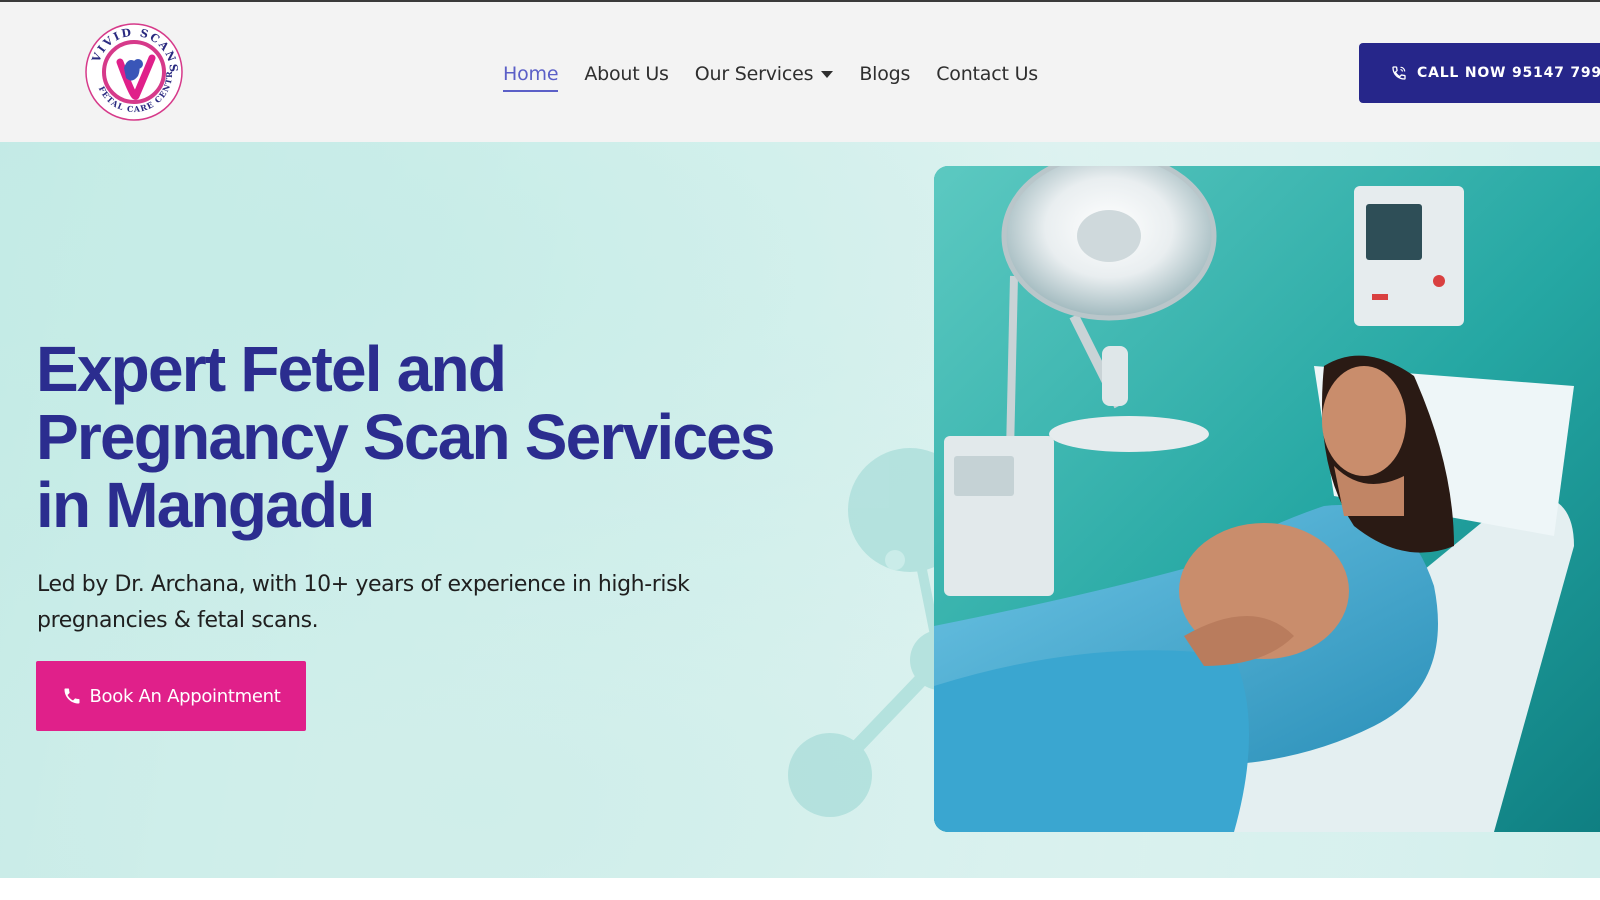  I want to click on nav-about-us-label: About Us, so click(626, 74).